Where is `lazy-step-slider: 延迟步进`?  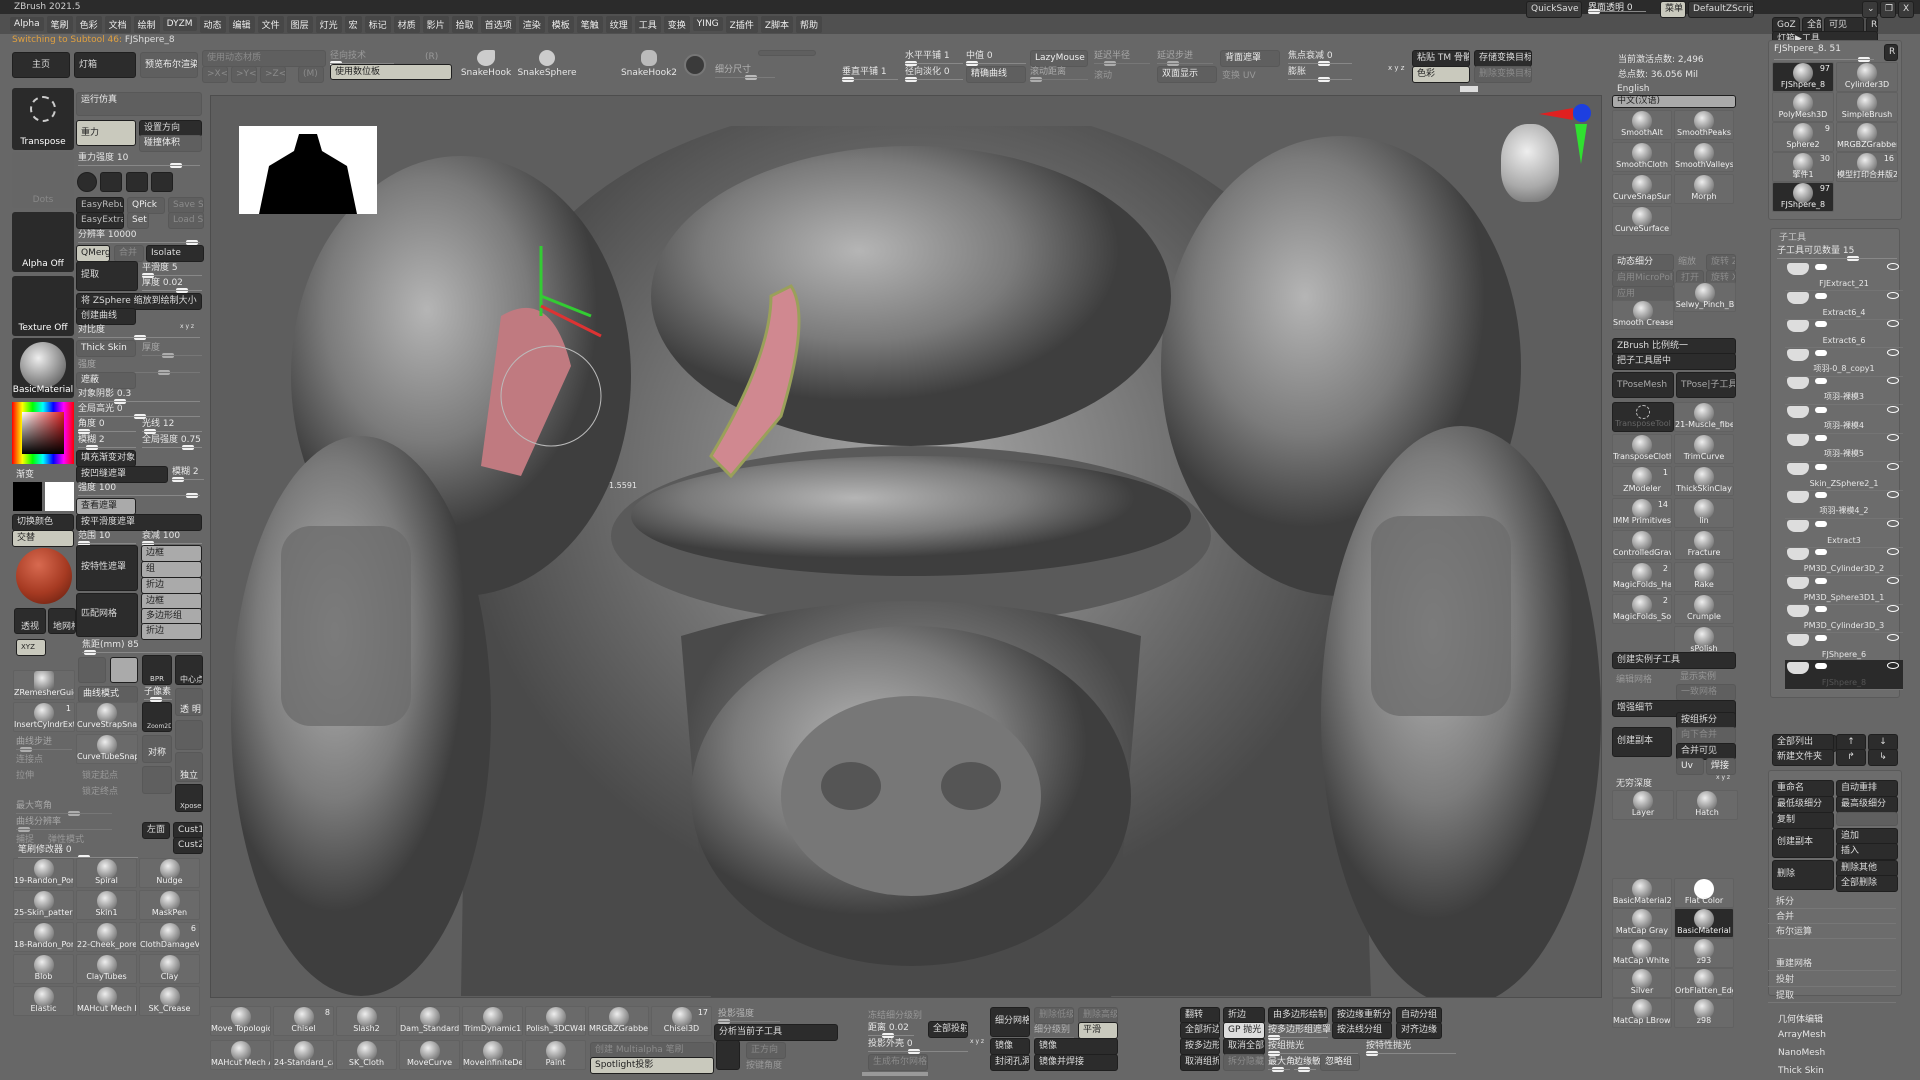 lazy-step-slider: 延迟步进 is located at coordinates (1185, 57).